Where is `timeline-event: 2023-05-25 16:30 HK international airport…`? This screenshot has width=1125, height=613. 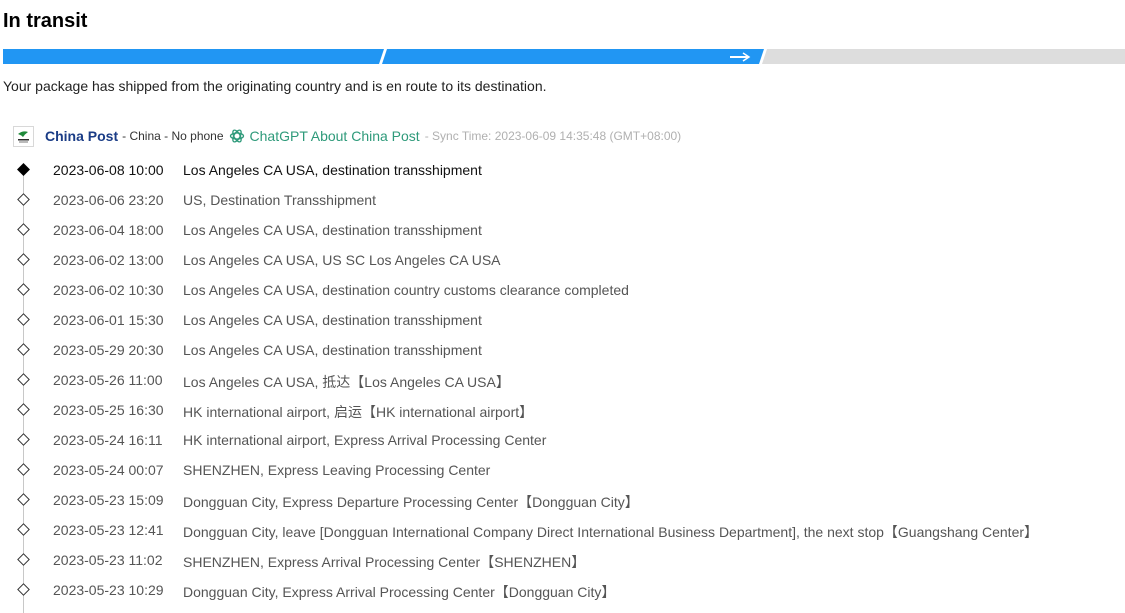 timeline-event: 2023-05-25 16:30 HK international airport… is located at coordinates (562, 410).